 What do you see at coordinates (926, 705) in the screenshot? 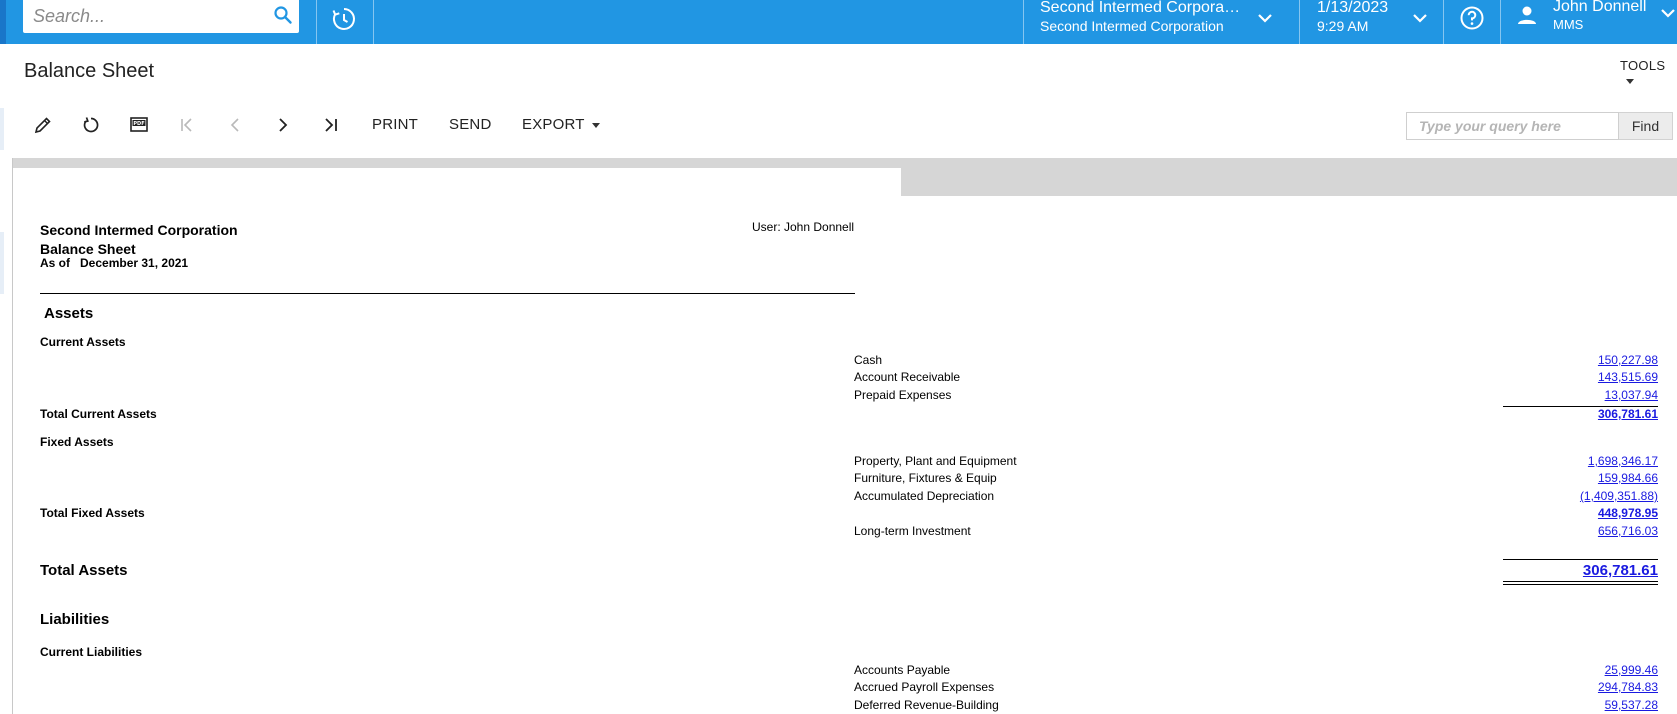
I see `line-label: Deferred Revenue-Building` at bounding box center [926, 705].